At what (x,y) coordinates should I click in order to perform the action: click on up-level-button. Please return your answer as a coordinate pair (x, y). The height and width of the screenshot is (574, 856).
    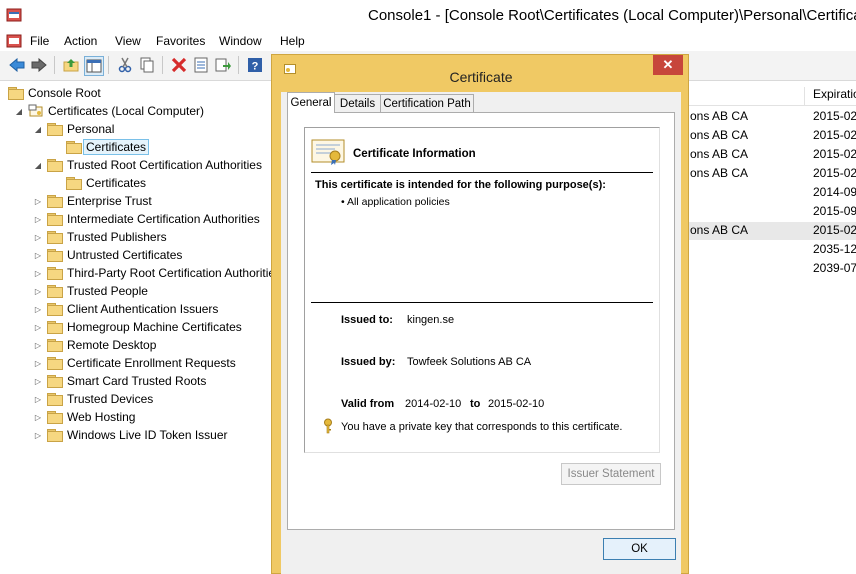
    Looking at the image, I should click on (71, 65).